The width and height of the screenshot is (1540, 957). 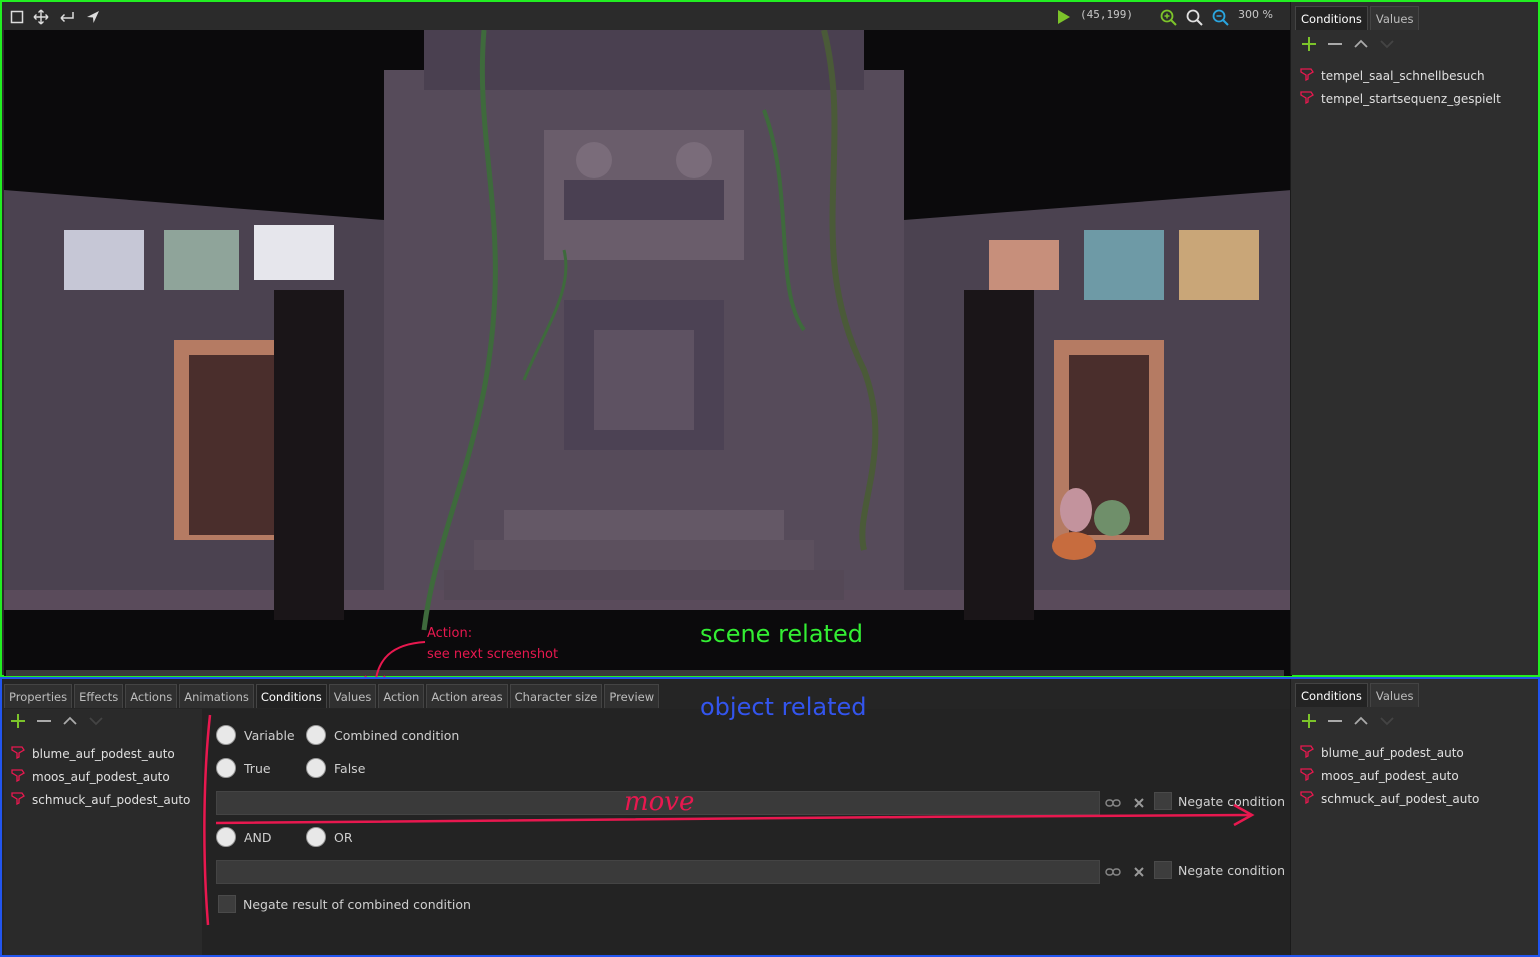 I want to click on object-panel-tabs: Conditions Values, so click(x=1357, y=695).